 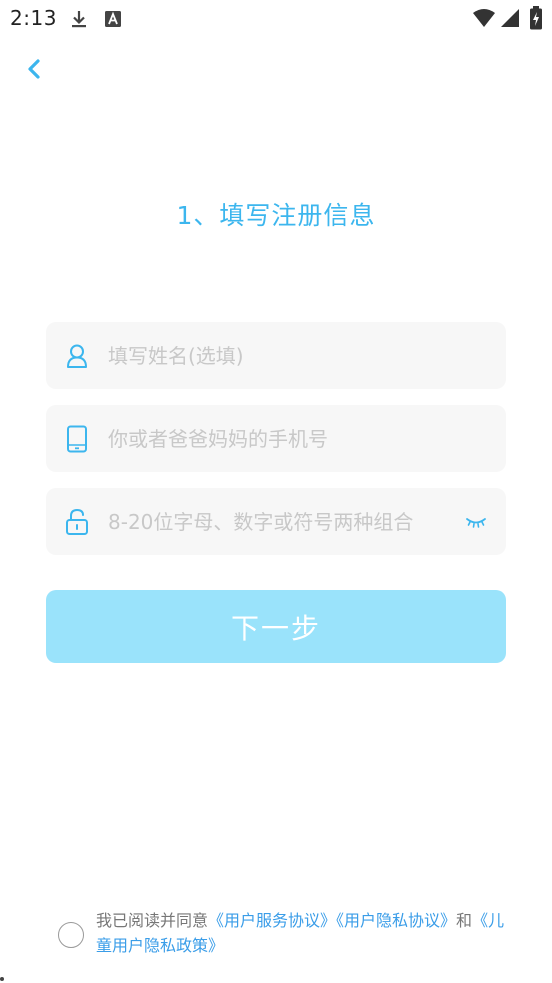 What do you see at coordinates (484, 20) in the screenshot?
I see `wifi-icon` at bounding box center [484, 20].